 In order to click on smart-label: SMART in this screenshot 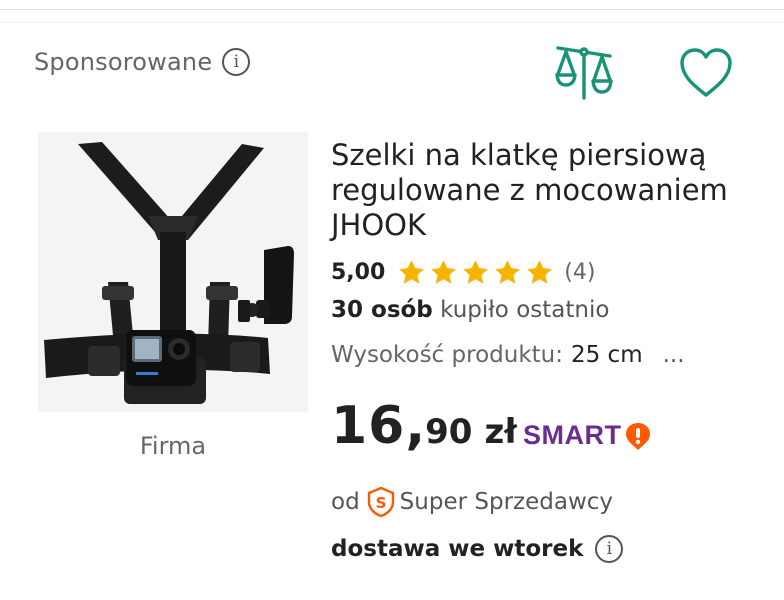, I will do `click(572, 435)`.